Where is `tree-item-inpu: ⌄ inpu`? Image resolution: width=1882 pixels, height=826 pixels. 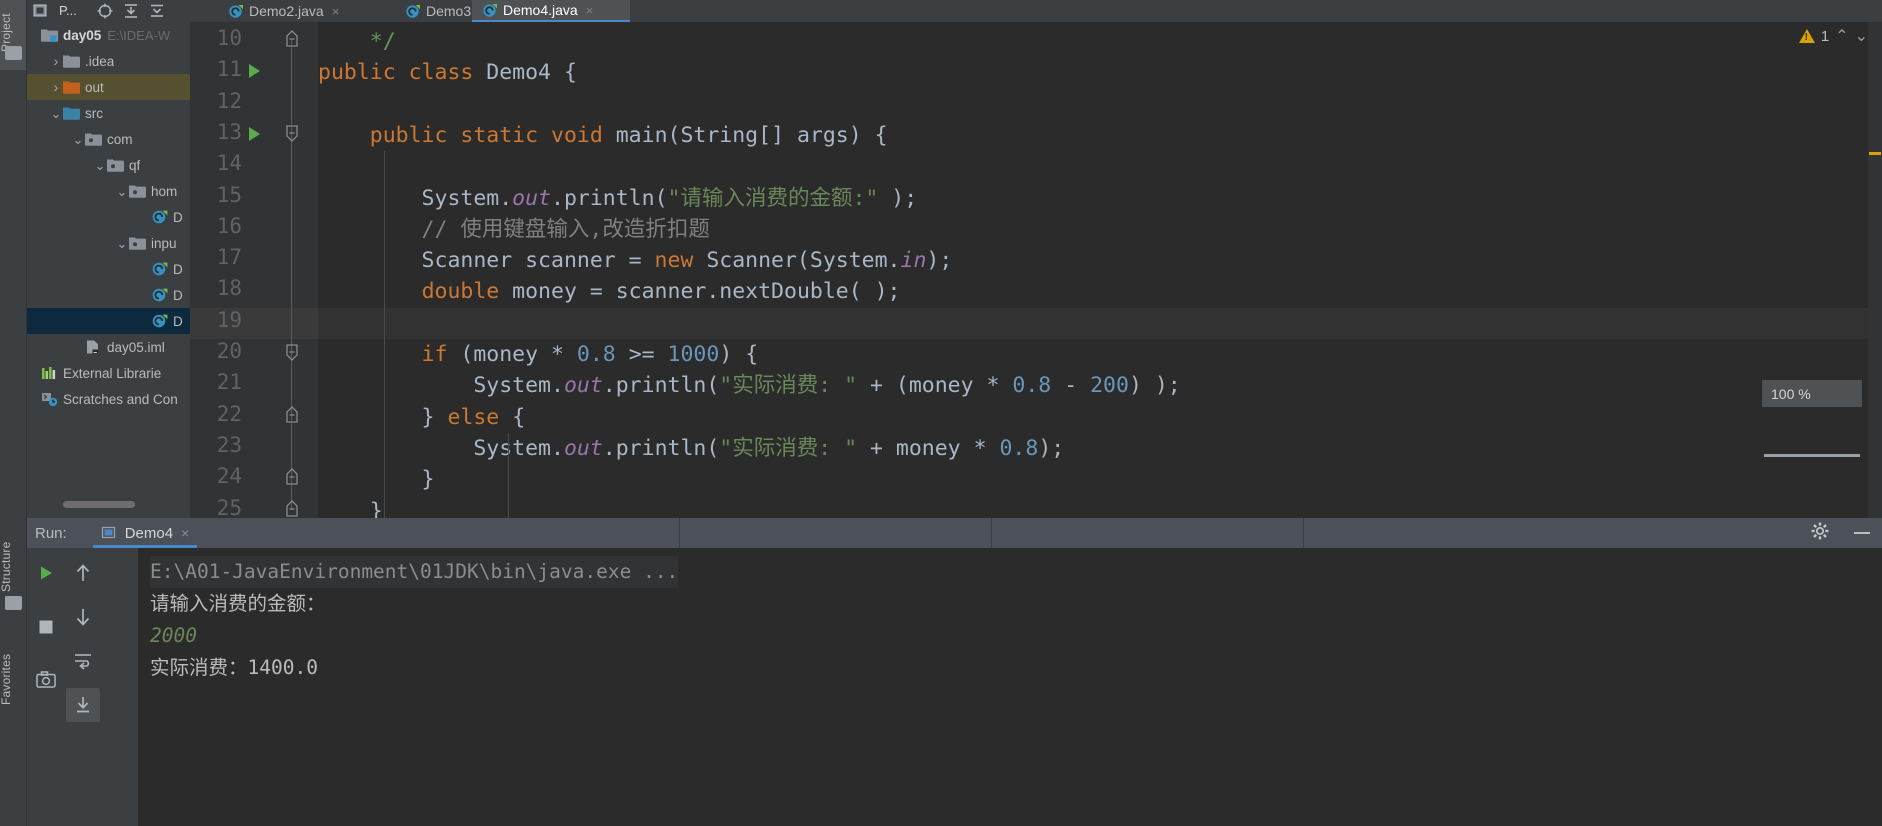
tree-item-inpu: ⌄ inpu is located at coordinates (108, 243).